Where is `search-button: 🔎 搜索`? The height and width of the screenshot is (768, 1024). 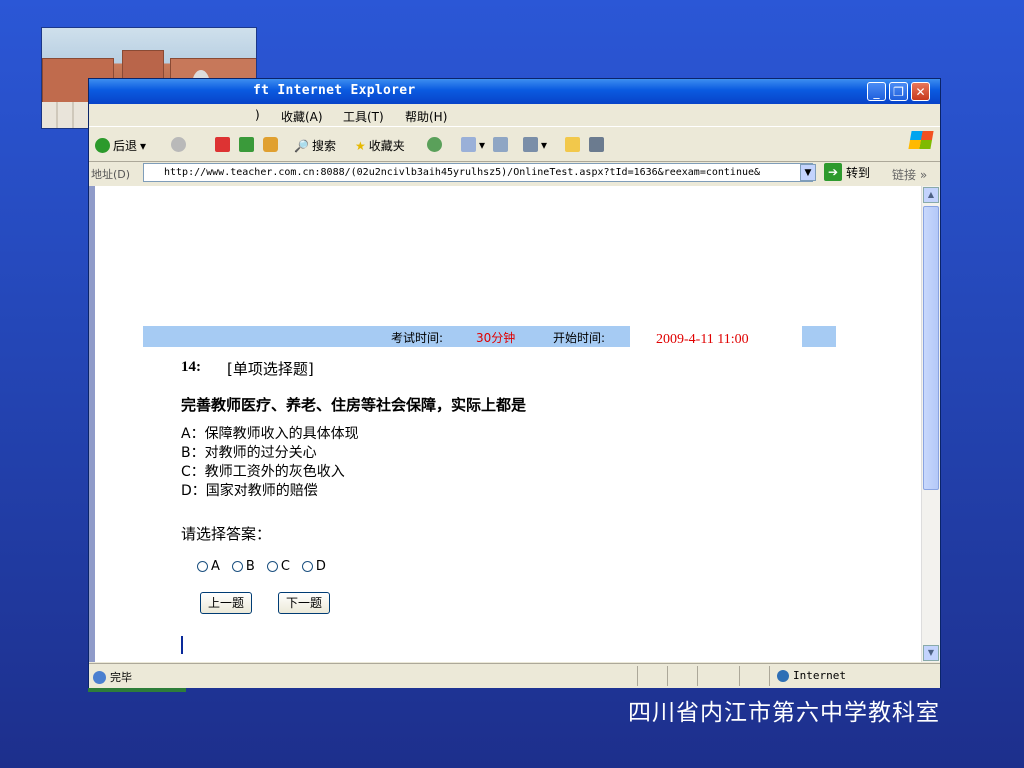 search-button: 🔎 搜索 is located at coordinates (315, 145).